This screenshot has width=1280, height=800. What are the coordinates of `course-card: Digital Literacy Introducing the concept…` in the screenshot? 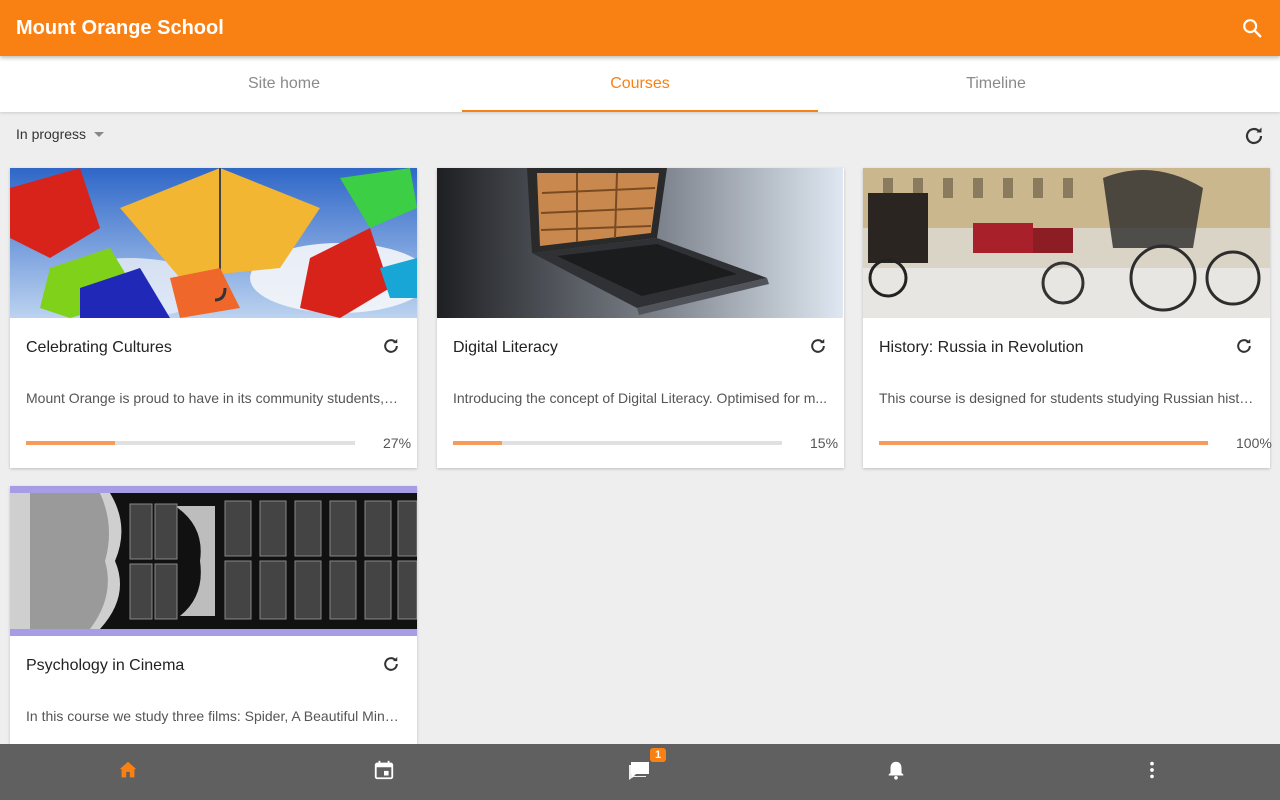 It's located at (640, 318).